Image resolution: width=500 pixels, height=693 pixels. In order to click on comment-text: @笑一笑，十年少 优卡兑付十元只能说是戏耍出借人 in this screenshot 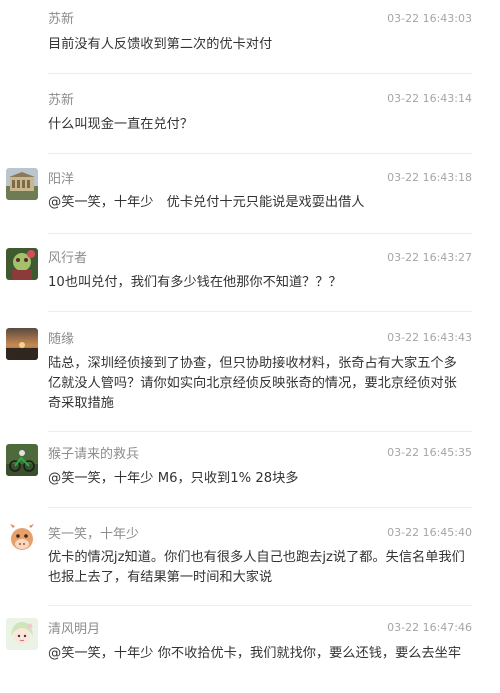, I will do `click(206, 202)`.